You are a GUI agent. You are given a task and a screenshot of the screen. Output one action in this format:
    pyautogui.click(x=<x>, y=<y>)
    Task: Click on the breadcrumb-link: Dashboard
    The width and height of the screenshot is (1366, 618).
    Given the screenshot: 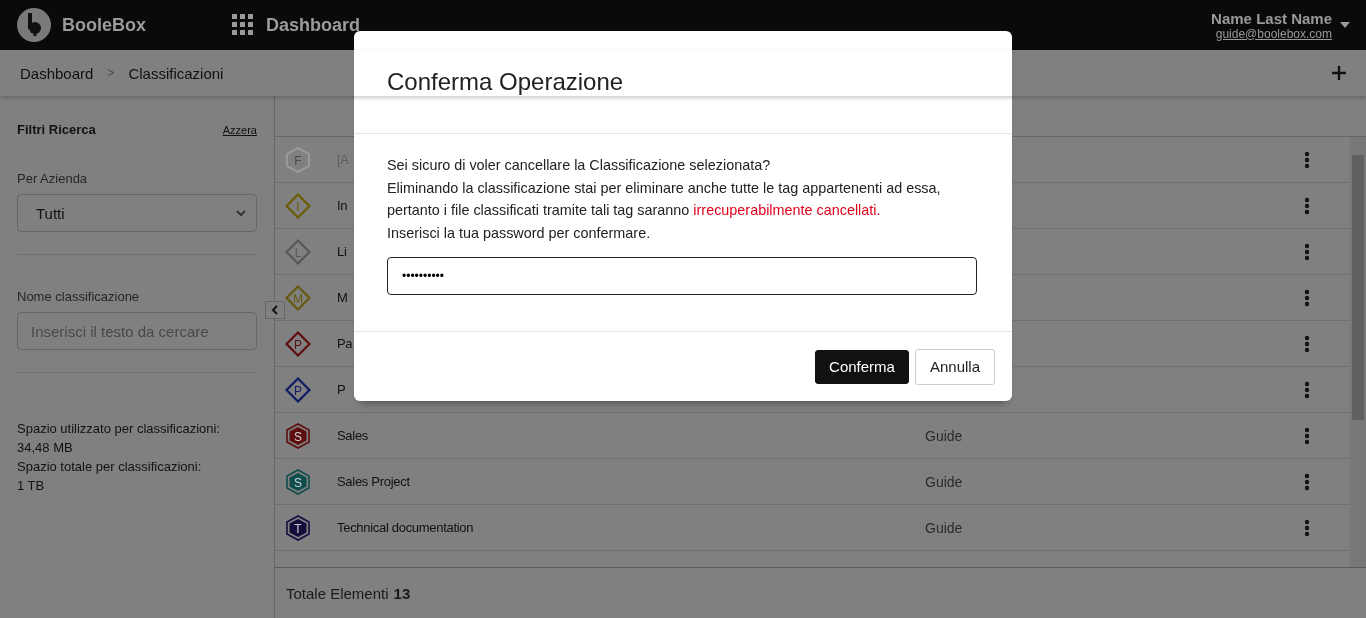 What is the action you would take?
    pyautogui.click(x=57, y=73)
    